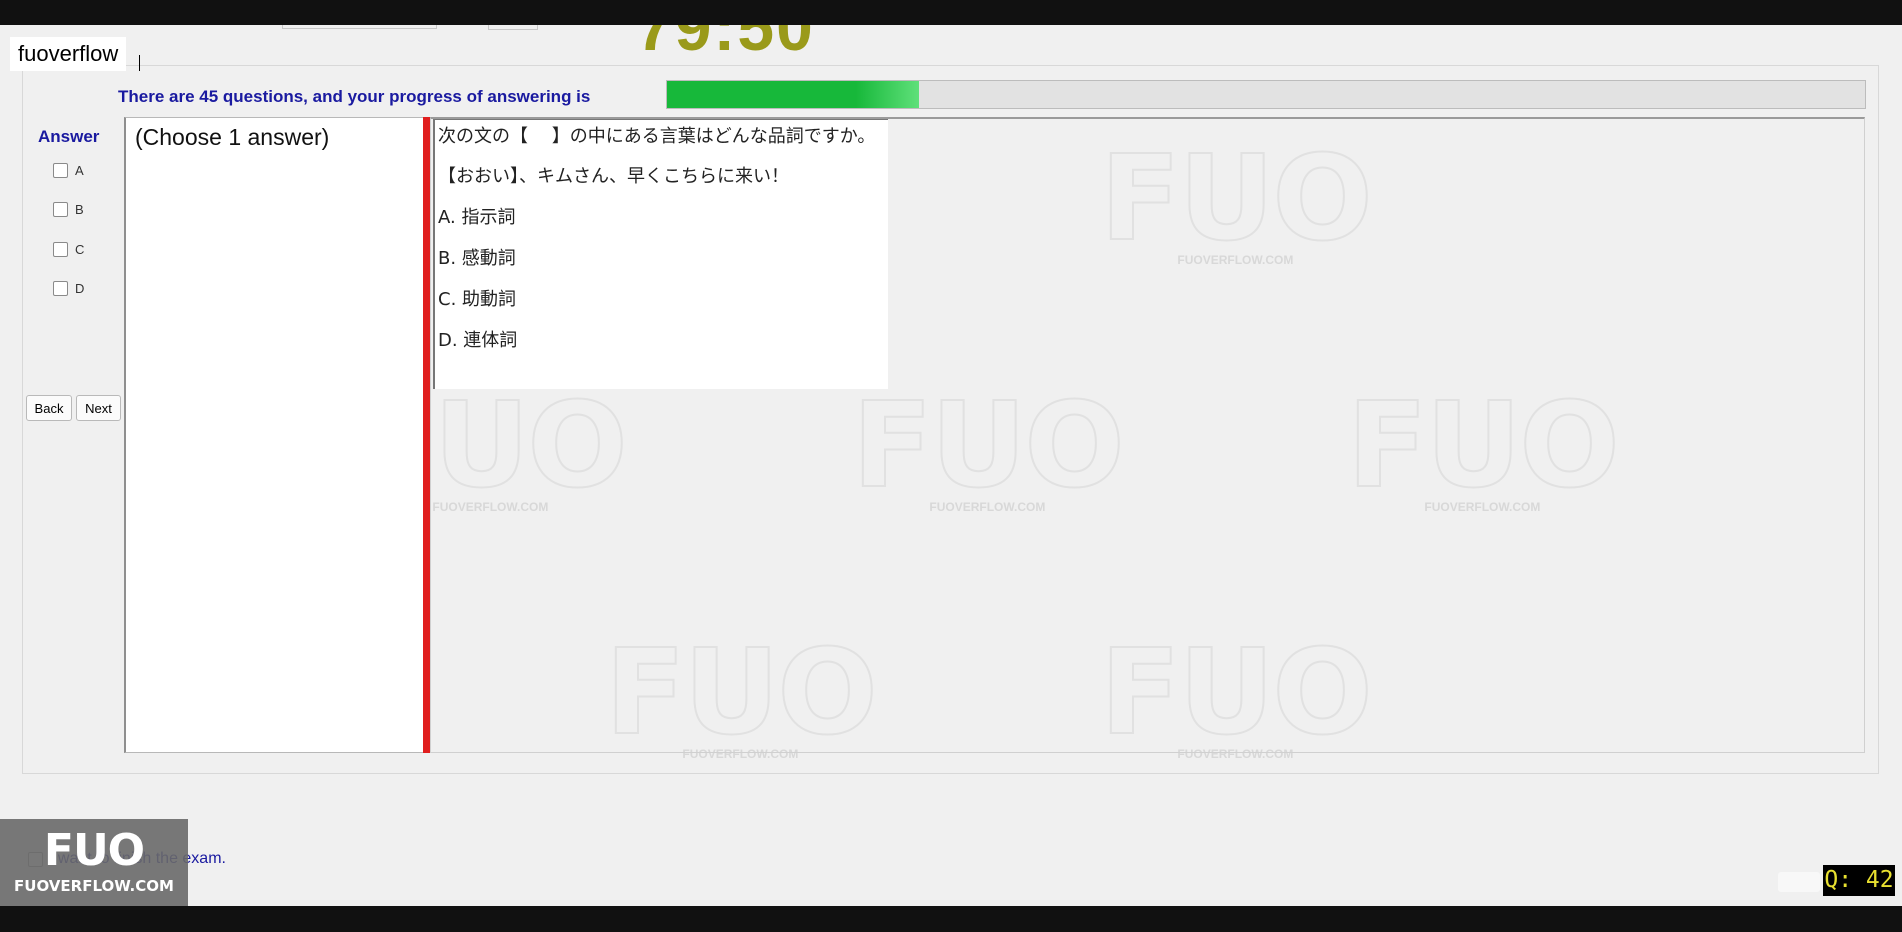  Describe the element at coordinates (725, 44) in the screenshot. I see `countdown-timer: 79:50` at that location.